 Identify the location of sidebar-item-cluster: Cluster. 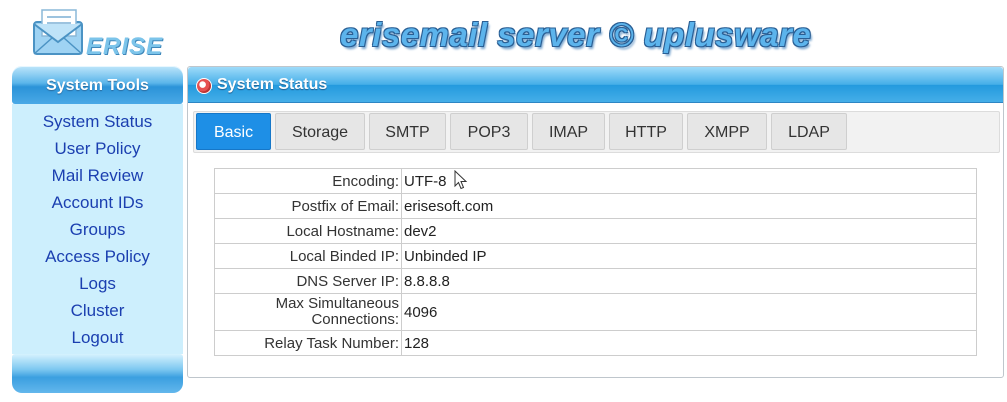
(97, 310).